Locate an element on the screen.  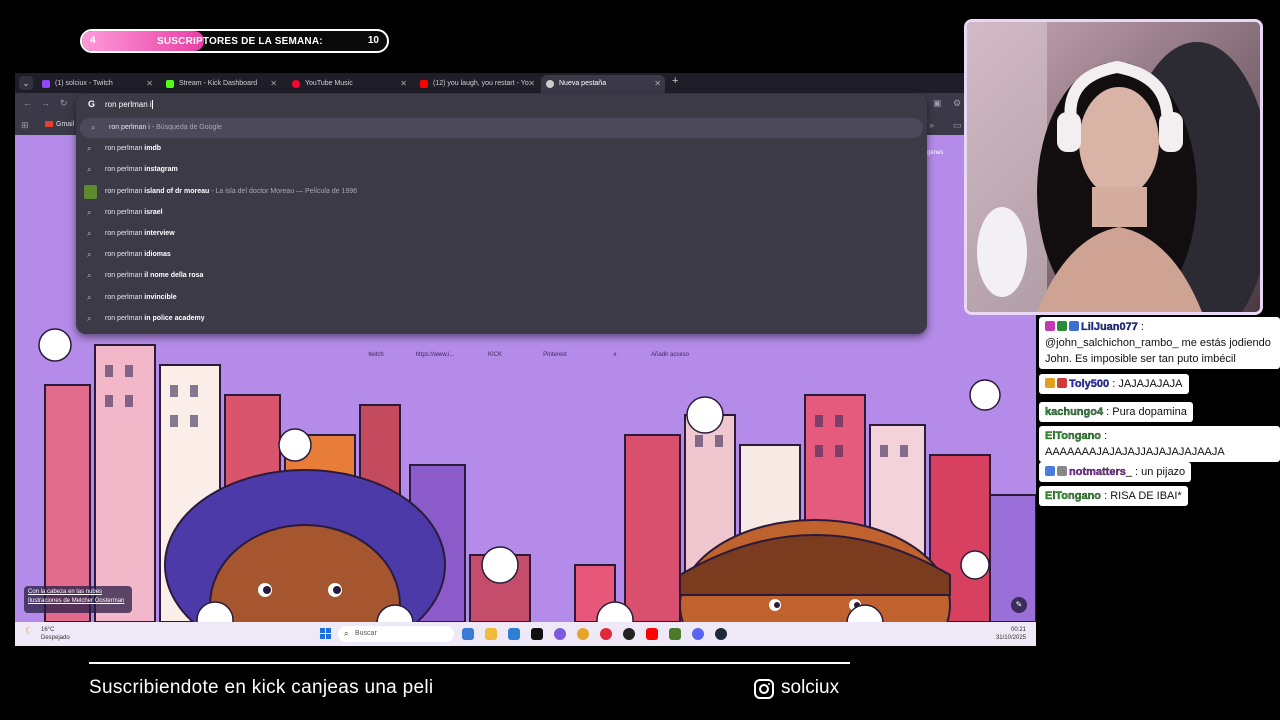
shortcut-kick: KICK is located at coordinates (495, 355).